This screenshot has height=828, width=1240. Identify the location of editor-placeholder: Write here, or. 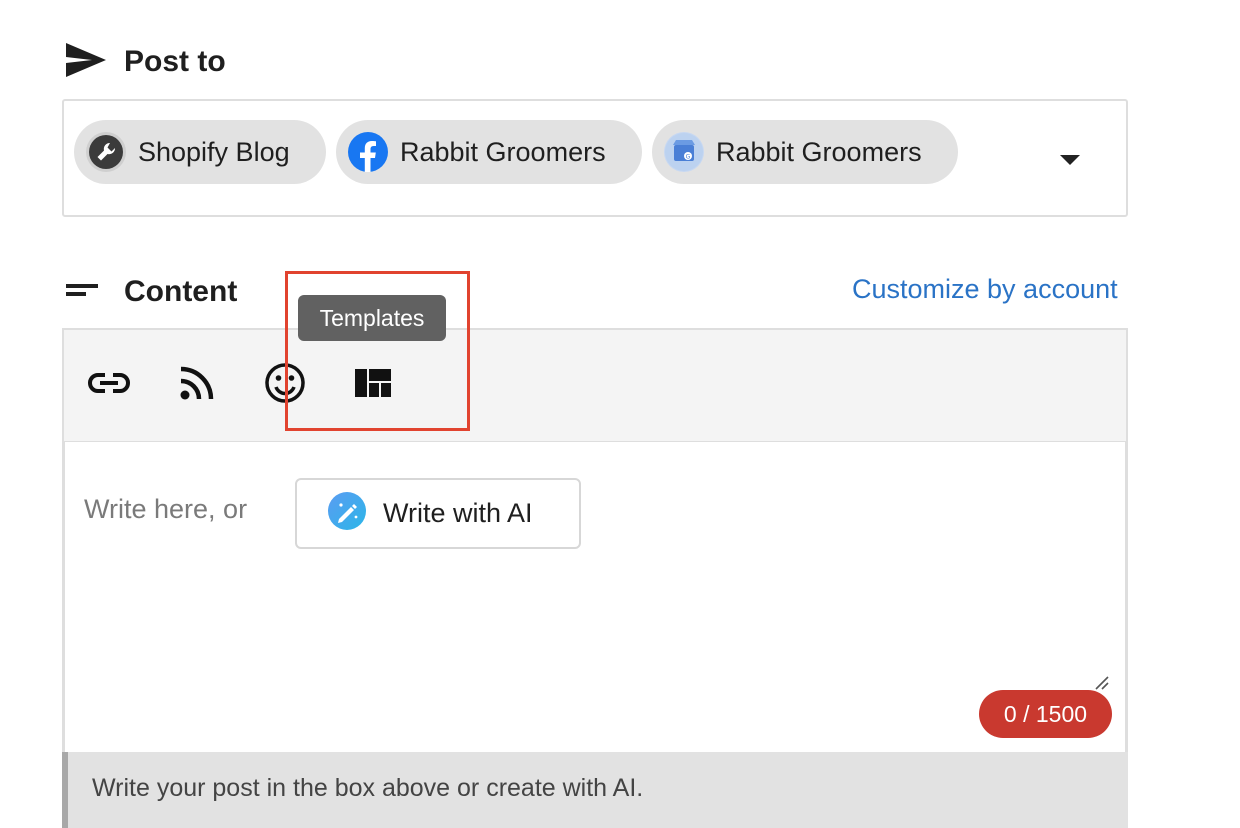
(166, 509).